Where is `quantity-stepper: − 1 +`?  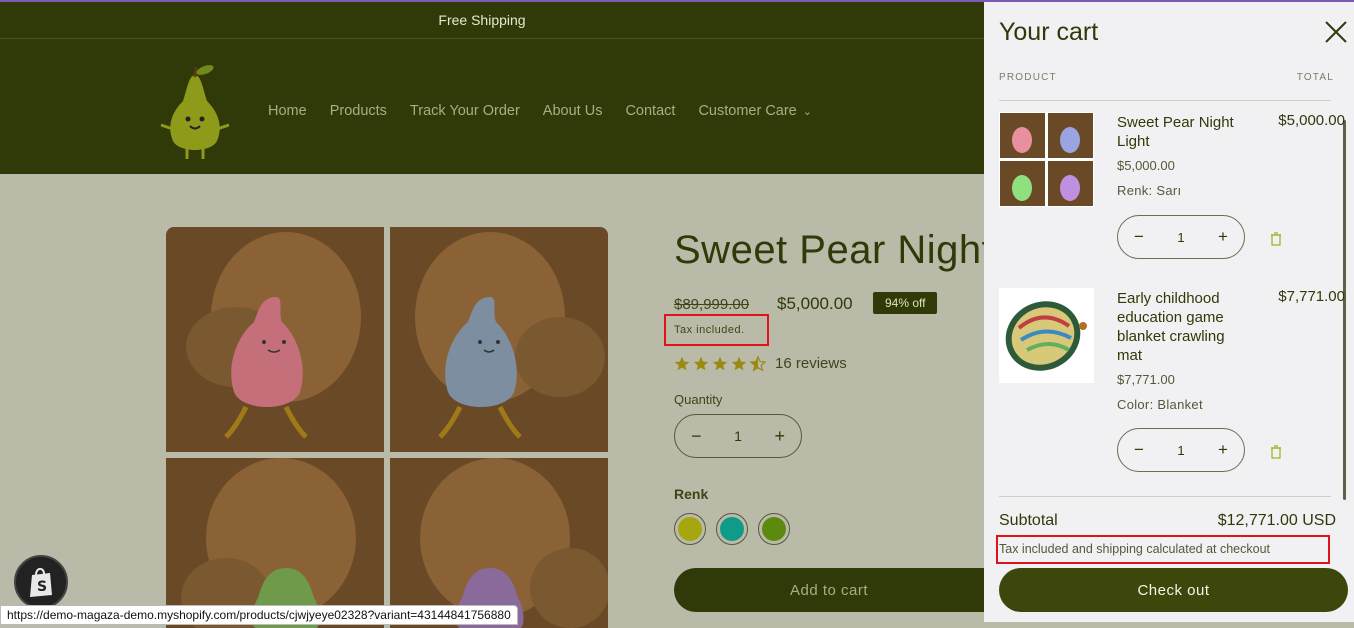
quantity-stepper: − 1 + is located at coordinates (738, 436).